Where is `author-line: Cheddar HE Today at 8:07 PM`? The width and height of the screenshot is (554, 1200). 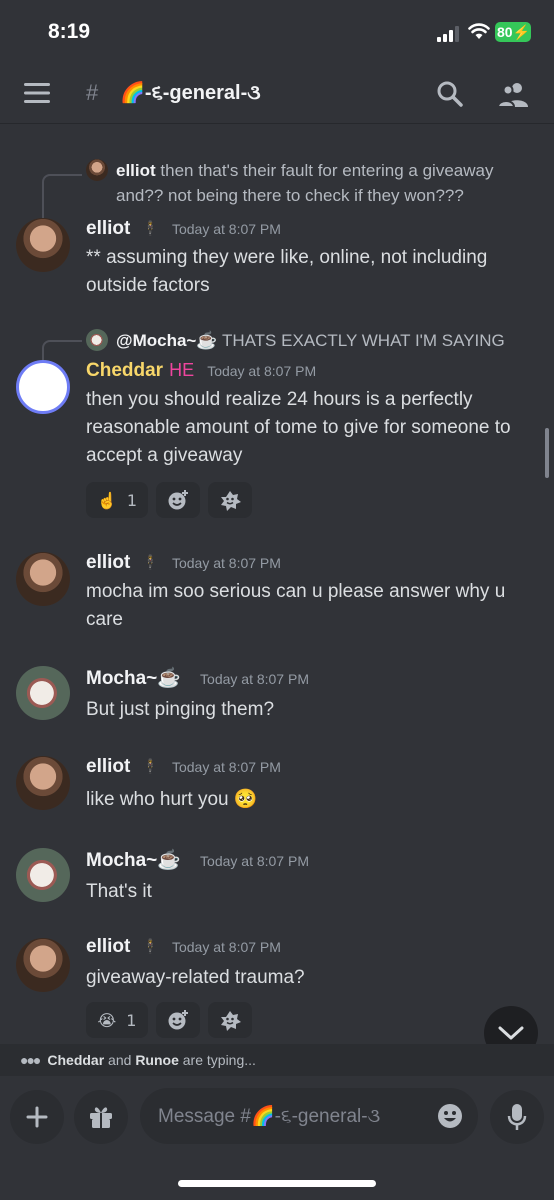
author-line: Cheddar HE Today at 8:07 PM is located at coordinates (201, 373).